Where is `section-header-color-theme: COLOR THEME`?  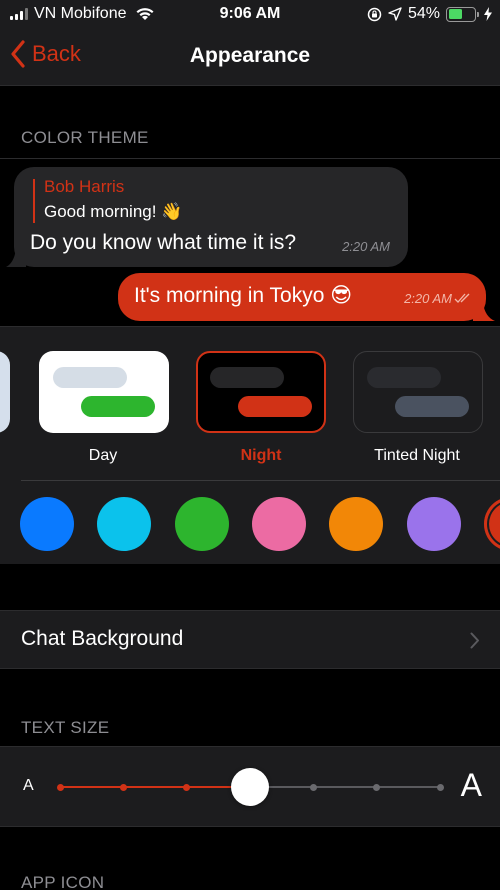 section-header-color-theme: COLOR THEME is located at coordinates (85, 137).